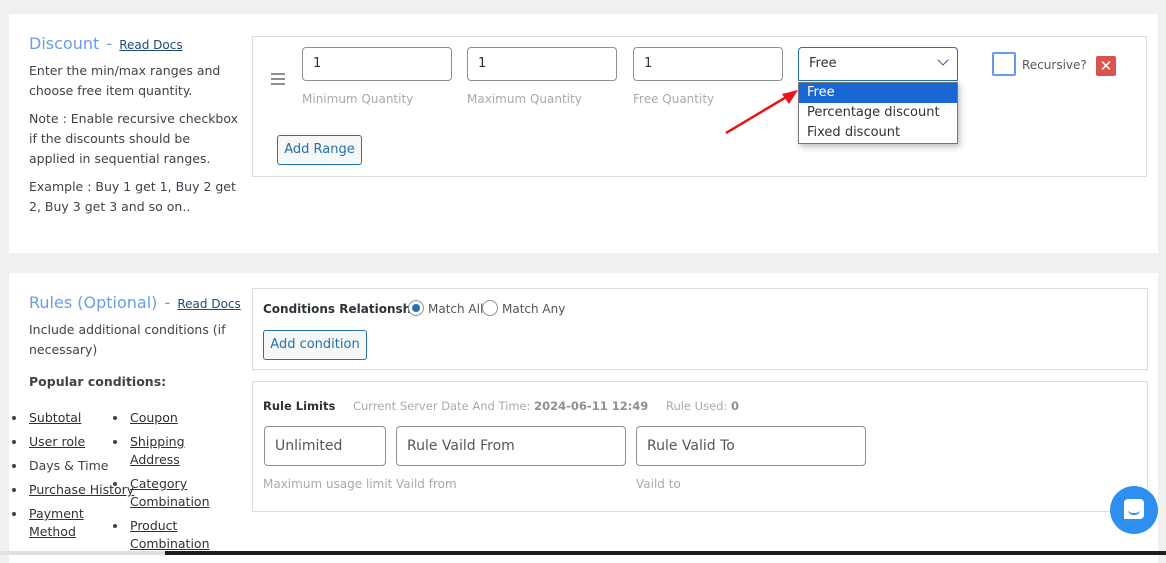  What do you see at coordinates (583, 553) in the screenshot?
I see `bottom-bar` at bounding box center [583, 553].